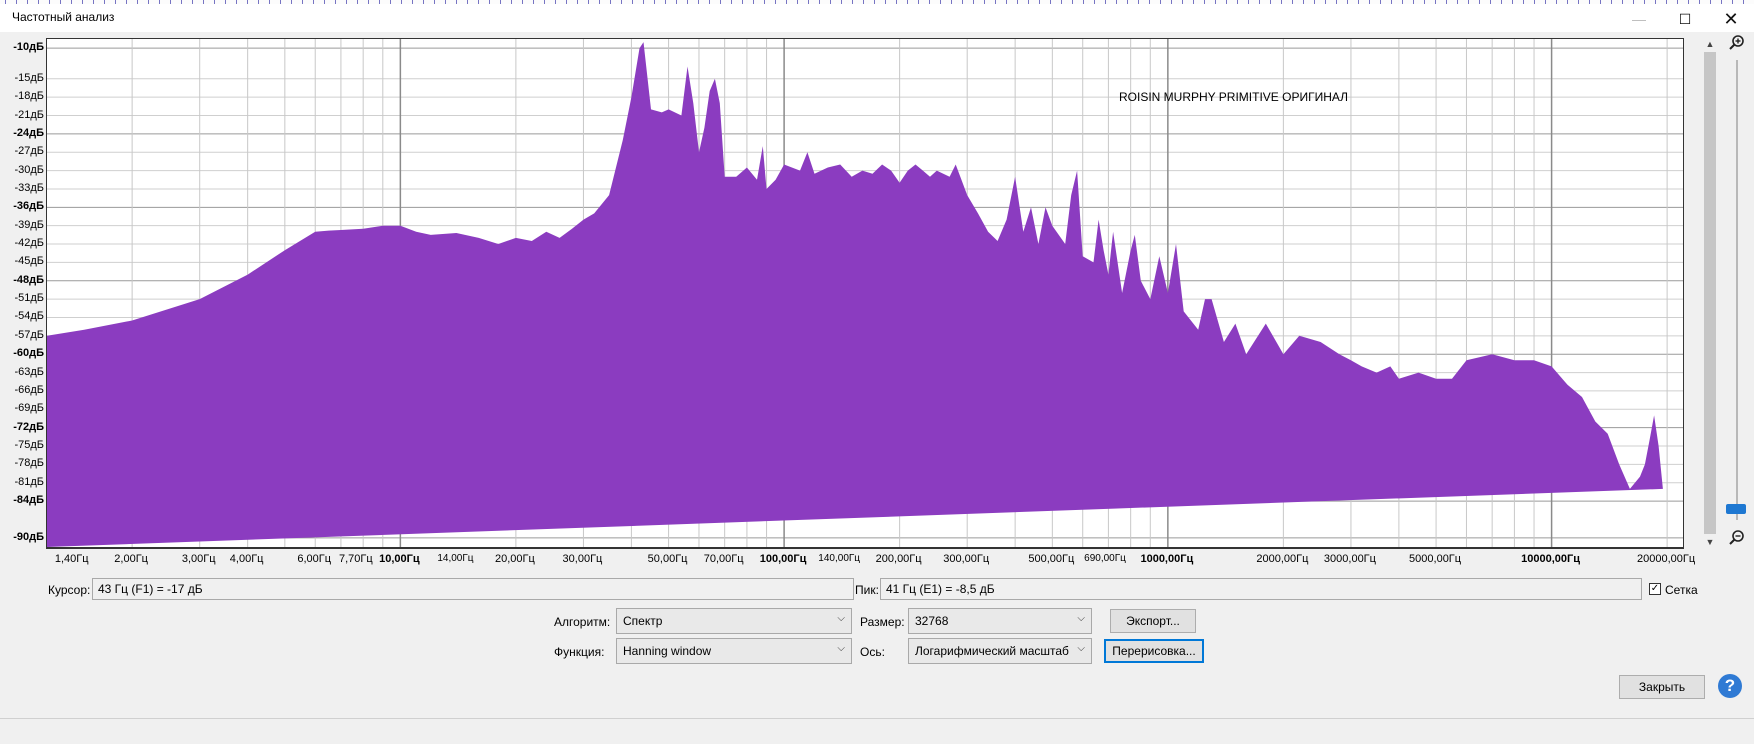 The width and height of the screenshot is (1754, 744). I want to click on window-title: Частотный анализ, so click(63, 17).